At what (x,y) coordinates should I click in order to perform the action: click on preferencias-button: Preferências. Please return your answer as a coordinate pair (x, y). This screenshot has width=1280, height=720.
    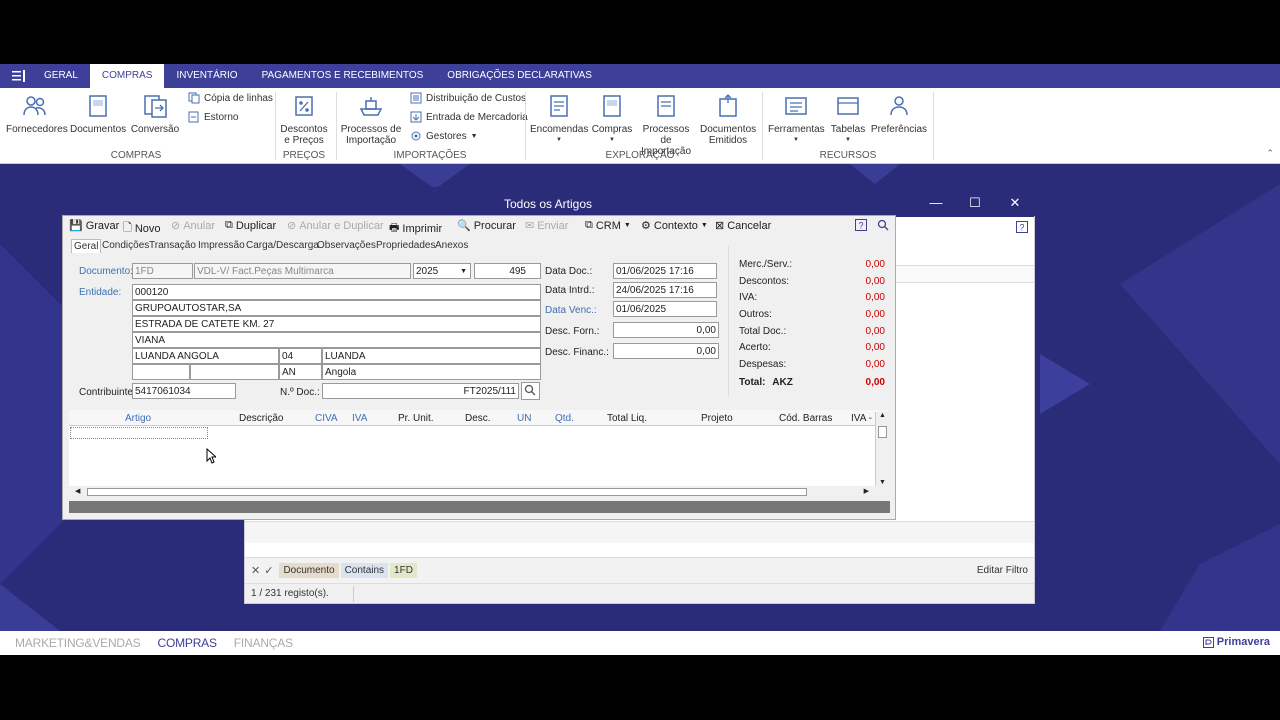
    Looking at the image, I should click on (899, 114).